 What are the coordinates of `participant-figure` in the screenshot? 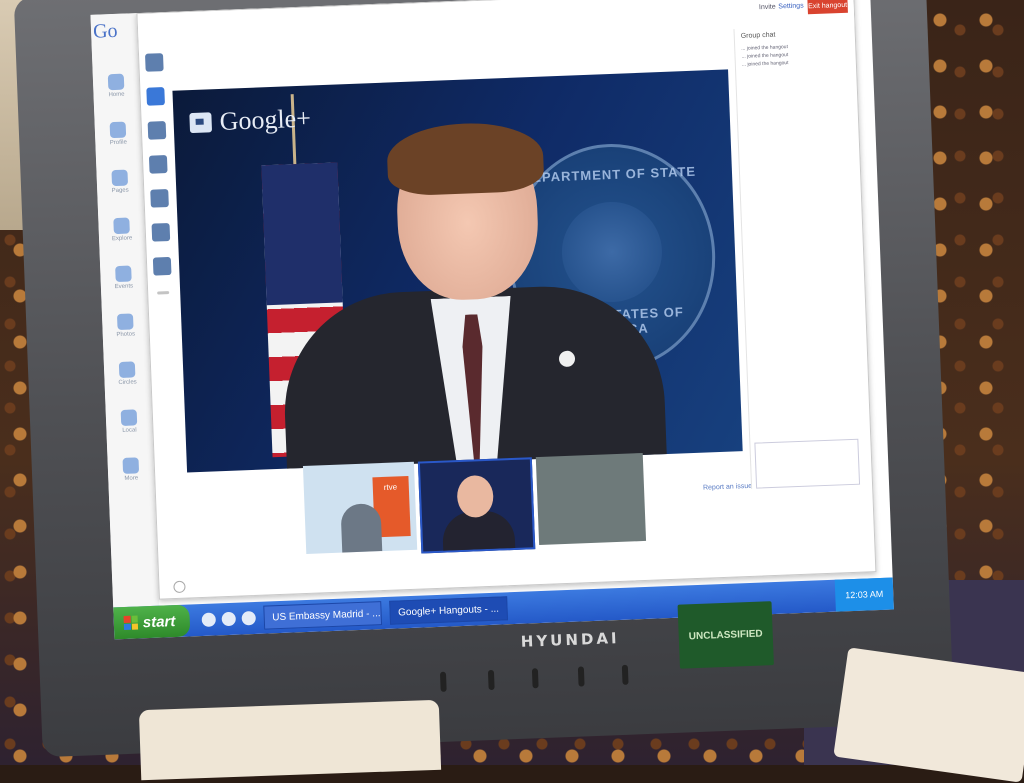 It's located at (361, 528).